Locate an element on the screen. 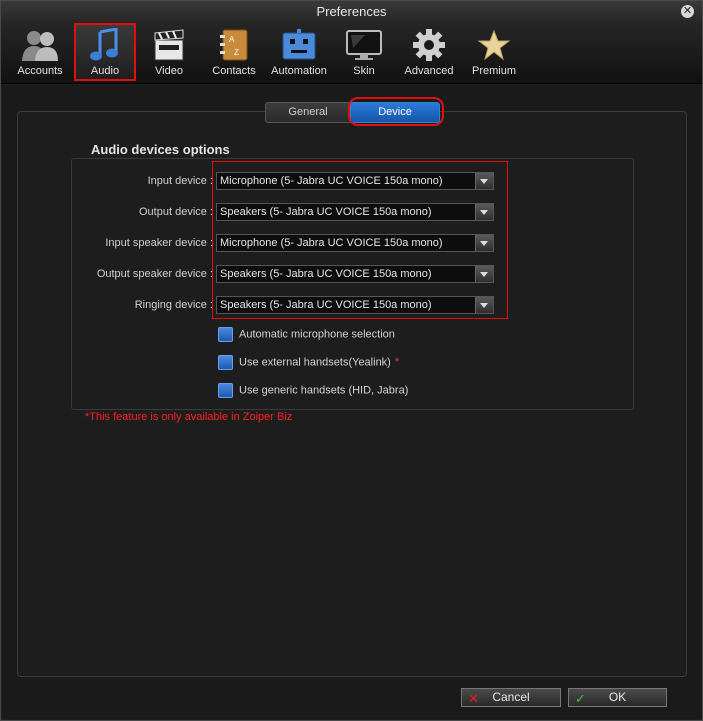 This screenshot has height=721, width=703. toolbar-audio: Audio is located at coordinates (105, 52).